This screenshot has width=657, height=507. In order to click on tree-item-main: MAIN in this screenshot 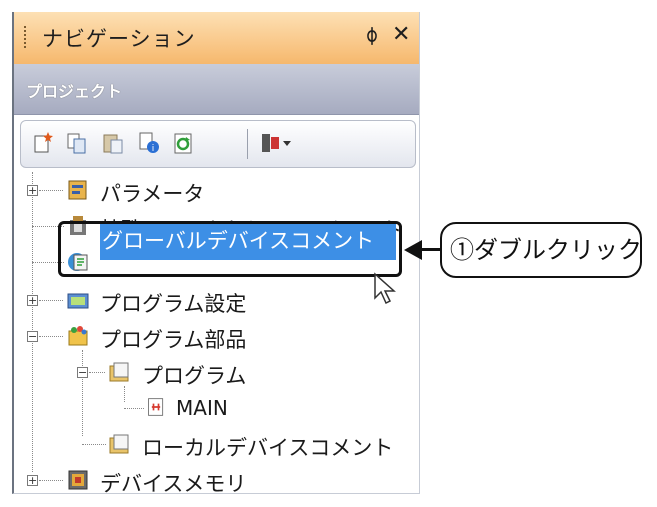, I will do `click(214, 409)`.